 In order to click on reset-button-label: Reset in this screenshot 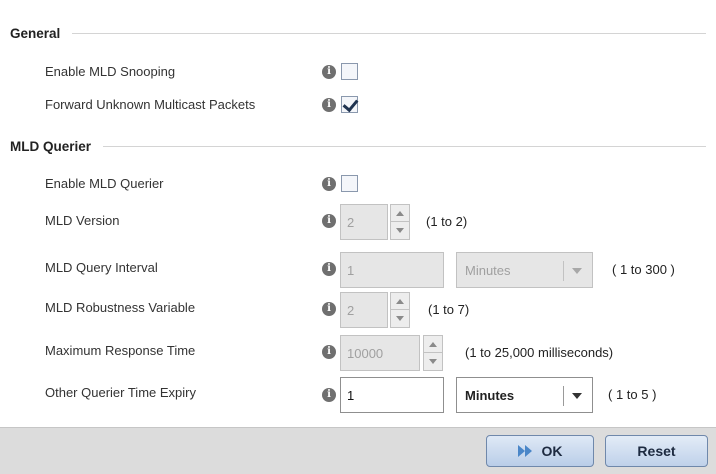, I will do `click(656, 451)`.